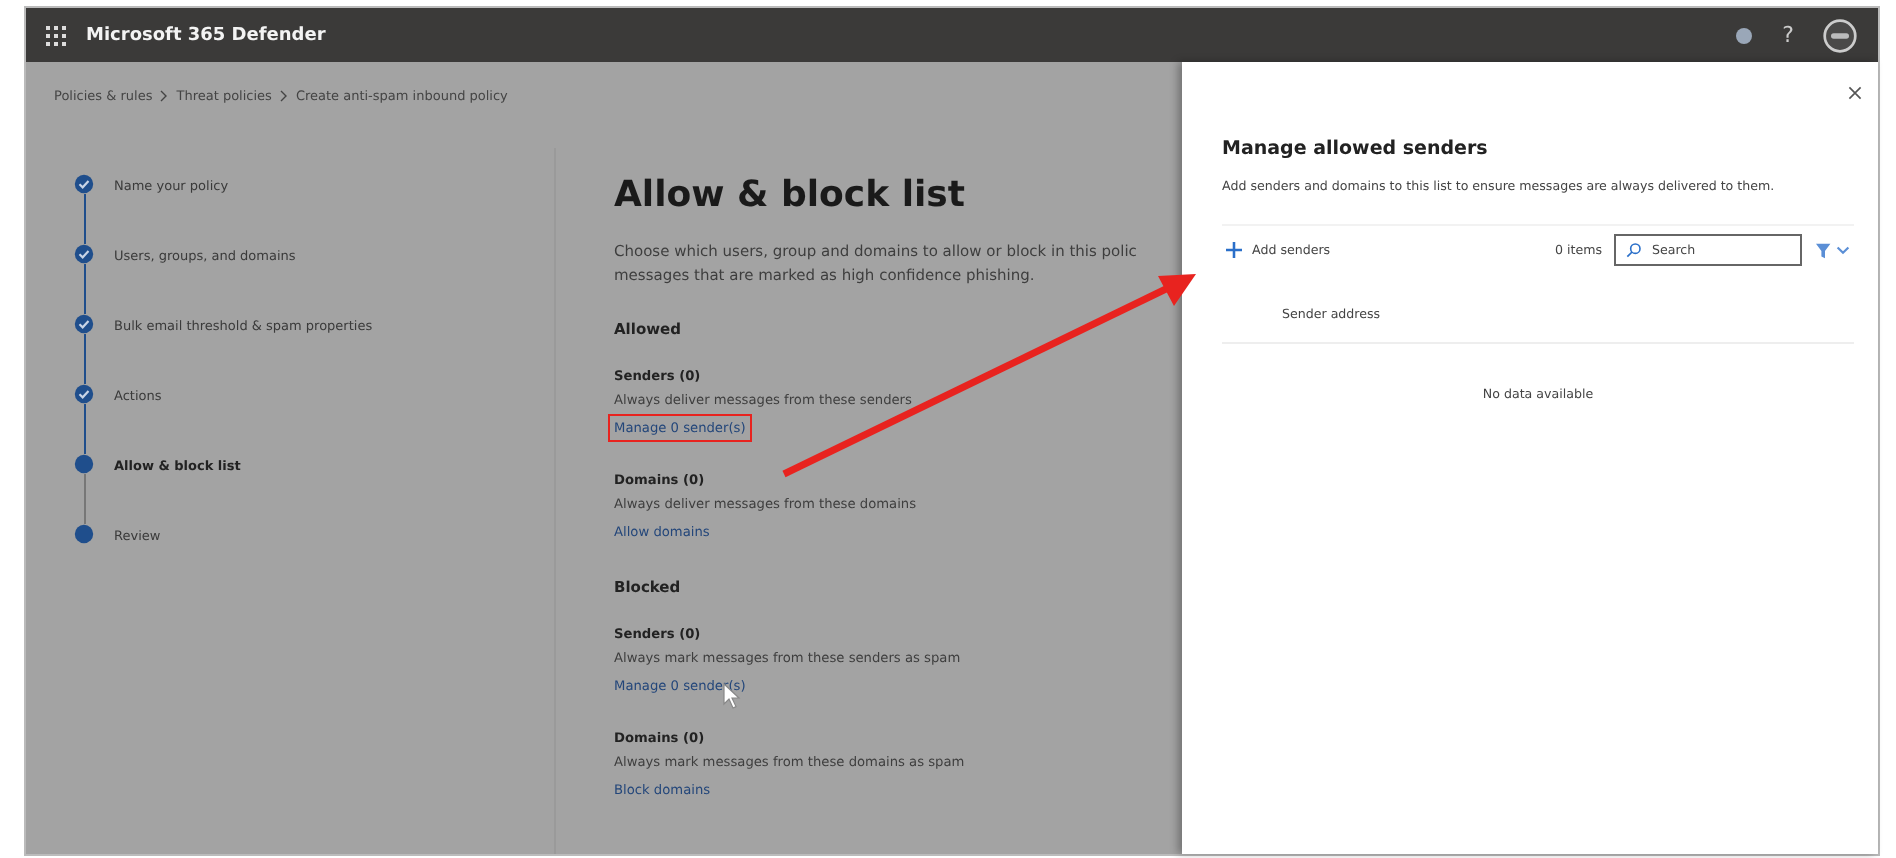 This screenshot has width=1896, height=858. What do you see at coordinates (1234, 250) in the screenshot?
I see `plus-icon` at bounding box center [1234, 250].